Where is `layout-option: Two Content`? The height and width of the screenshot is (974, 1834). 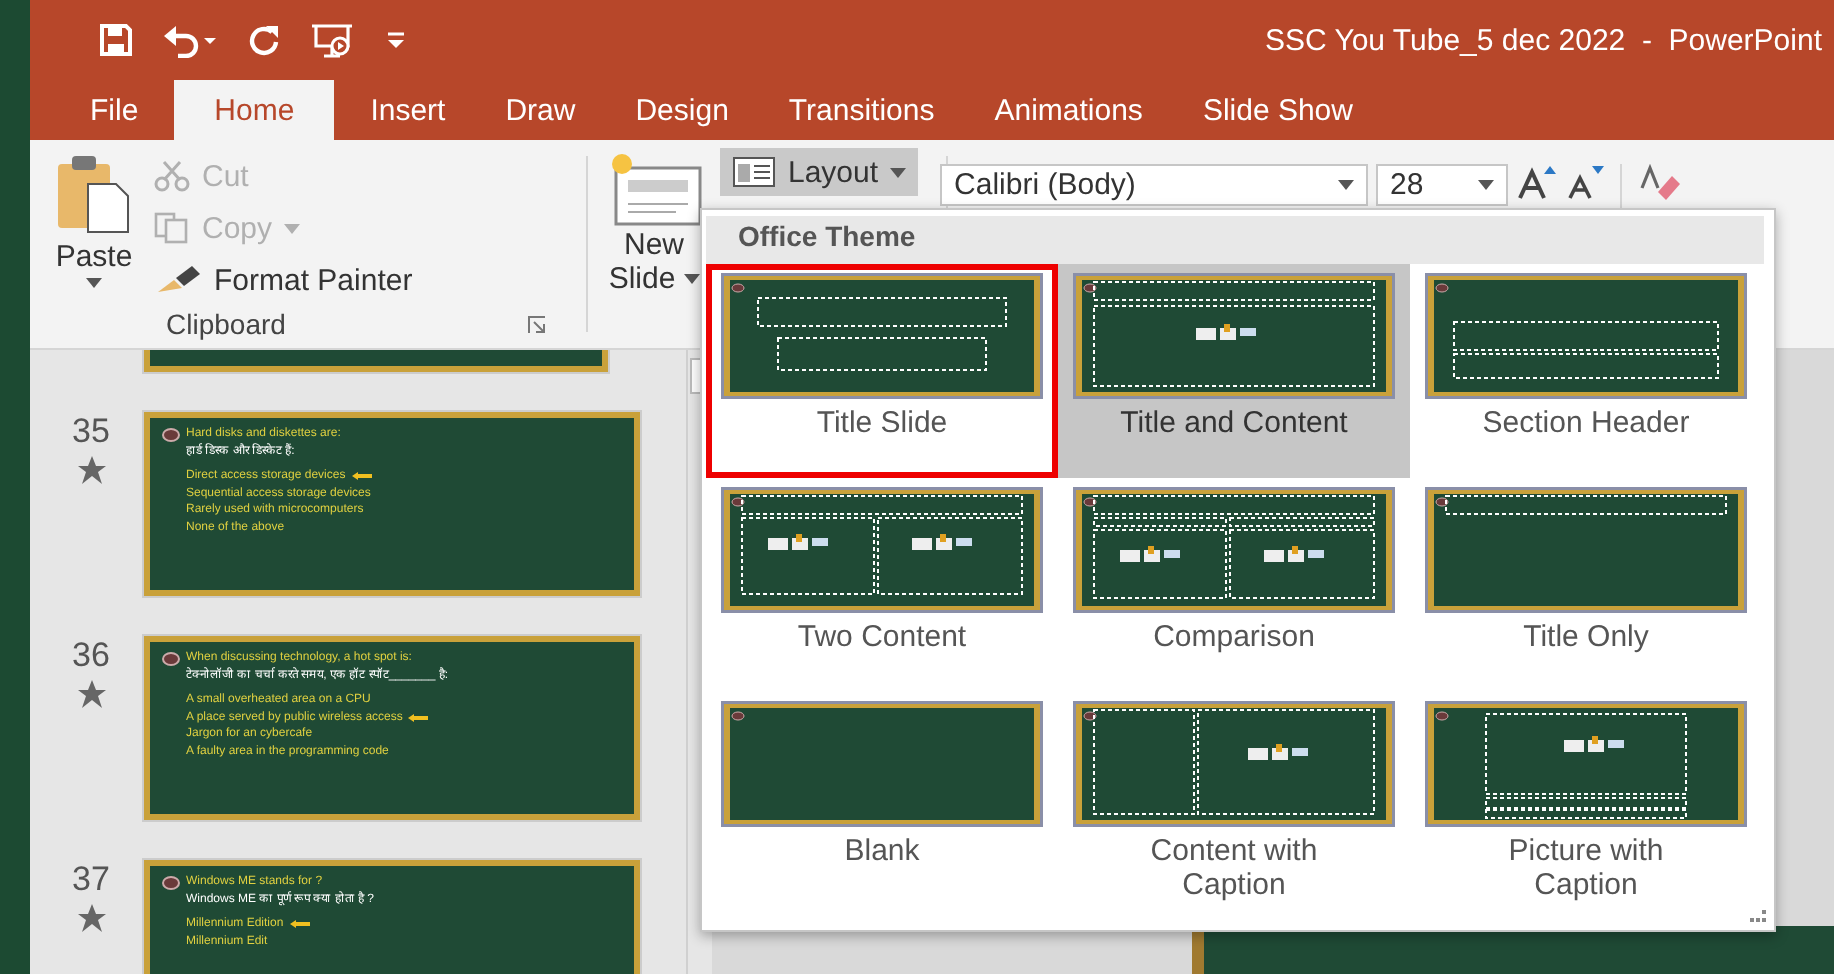 layout-option: Two Content is located at coordinates (882, 585).